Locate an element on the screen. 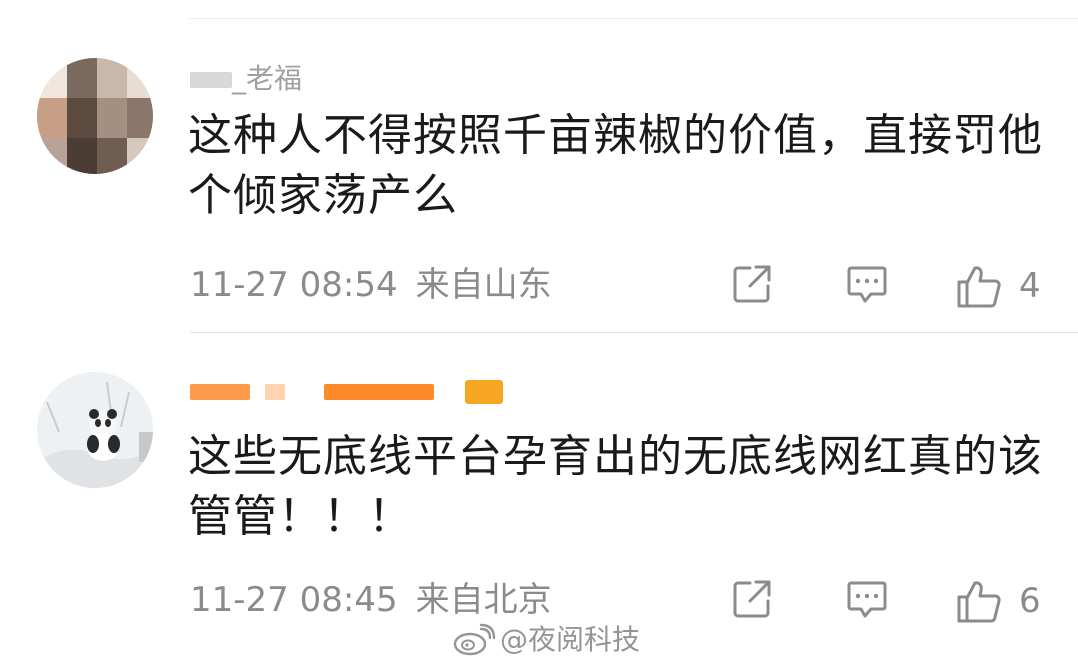  weibo-logo-icon is located at coordinates (474, 639).